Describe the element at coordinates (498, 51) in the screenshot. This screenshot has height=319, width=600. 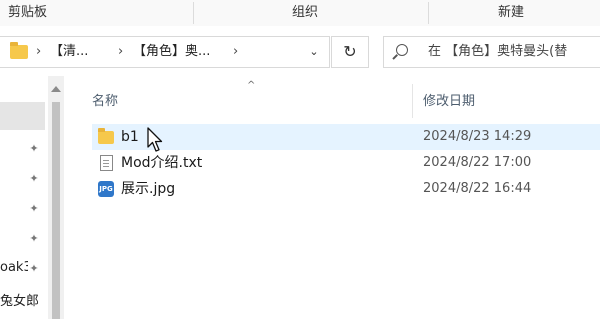
I see `search-placeholder: 在 【角色】奥特曼头(替` at that location.